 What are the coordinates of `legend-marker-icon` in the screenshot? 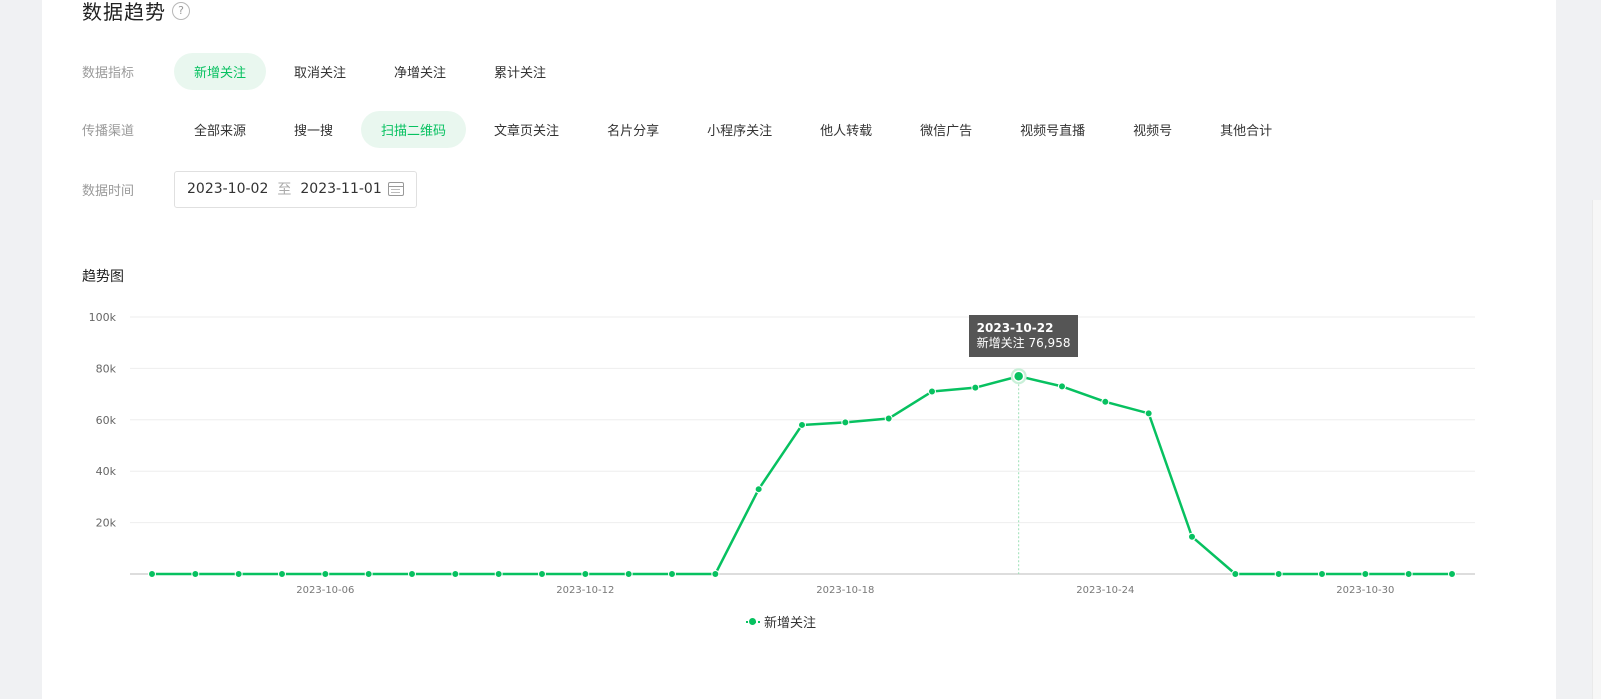 It's located at (753, 622).